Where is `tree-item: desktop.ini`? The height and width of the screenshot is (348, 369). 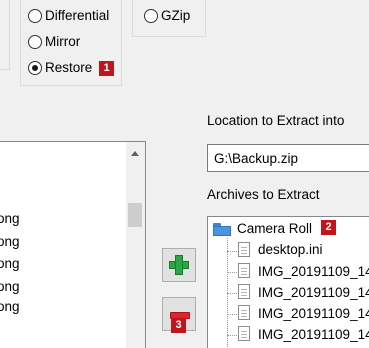 tree-item: desktop.ini is located at coordinates (290, 249).